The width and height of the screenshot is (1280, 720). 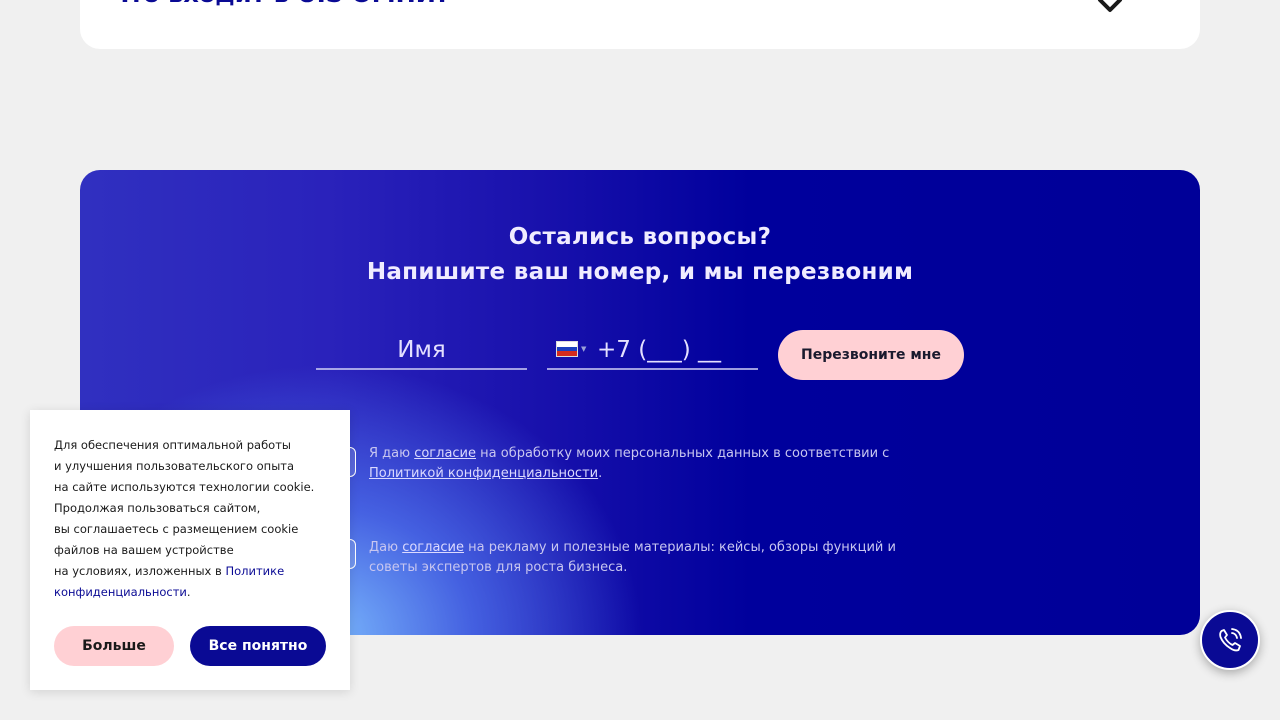 What do you see at coordinates (871, 355) in the screenshot?
I see `callback-submit-button: Перезвоните мне` at bounding box center [871, 355].